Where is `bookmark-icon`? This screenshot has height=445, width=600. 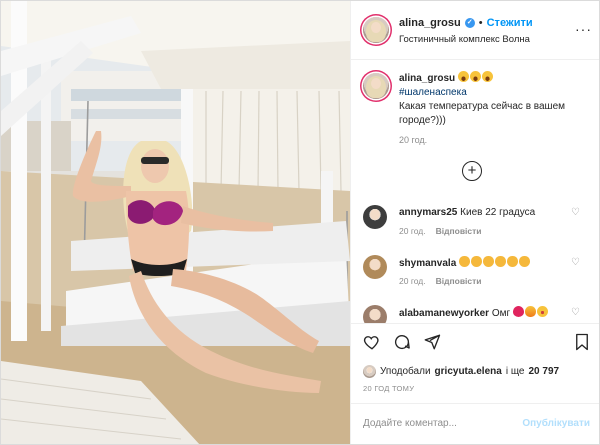 bookmark-icon is located at coordinates (582, 342).